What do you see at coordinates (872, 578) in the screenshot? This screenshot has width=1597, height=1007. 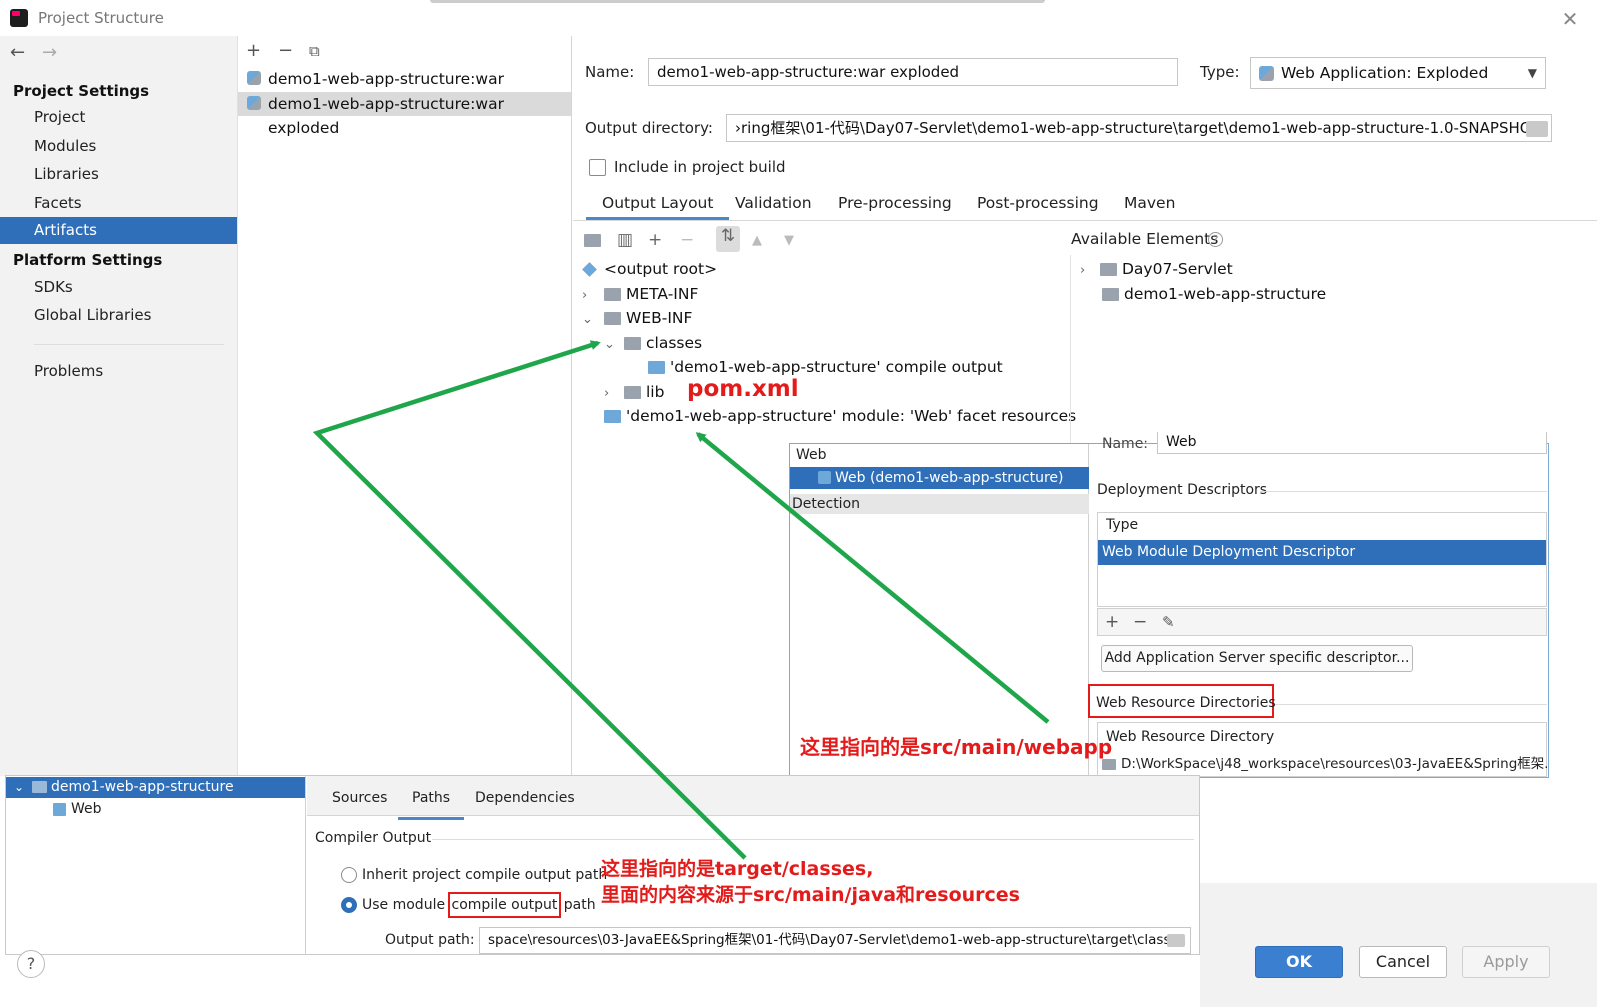 I see `arrow-to-facet-resources` at bounding box center [872, 578].